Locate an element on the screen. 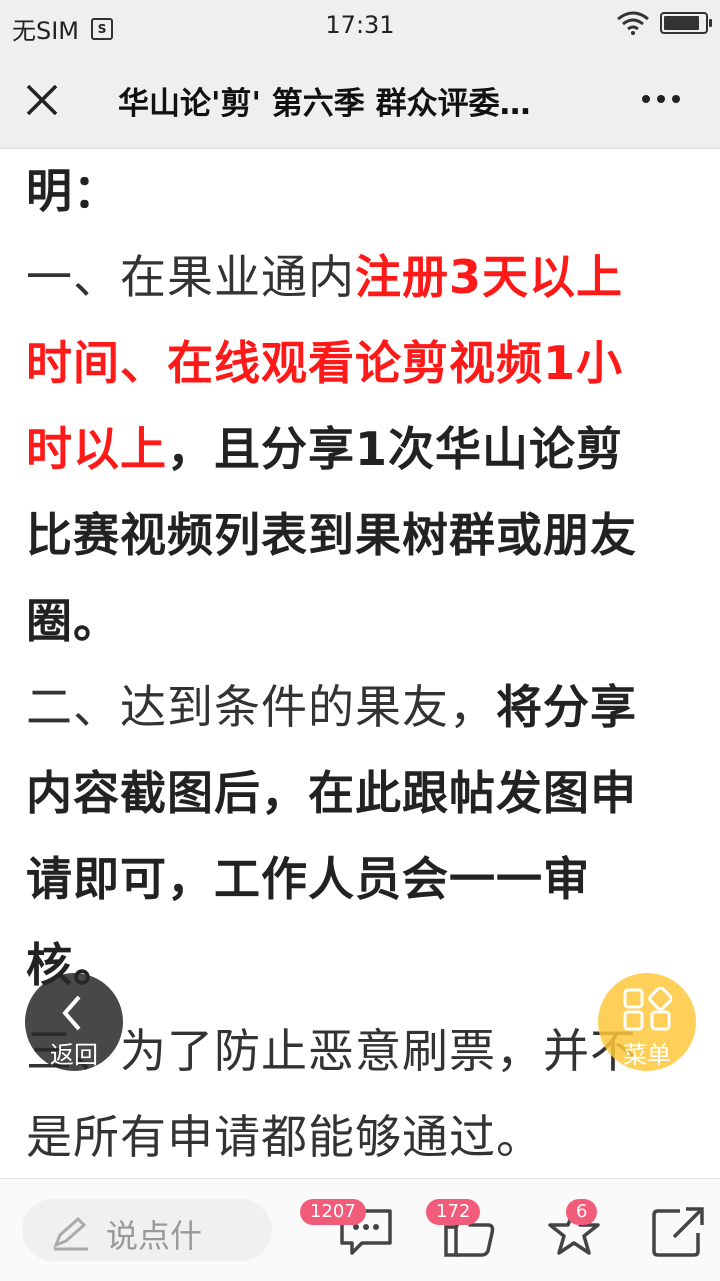 This screenshot has width=720, height=1281. article-line: 二、达到条件的果友，将分享 is located at coordinates (361, 707).